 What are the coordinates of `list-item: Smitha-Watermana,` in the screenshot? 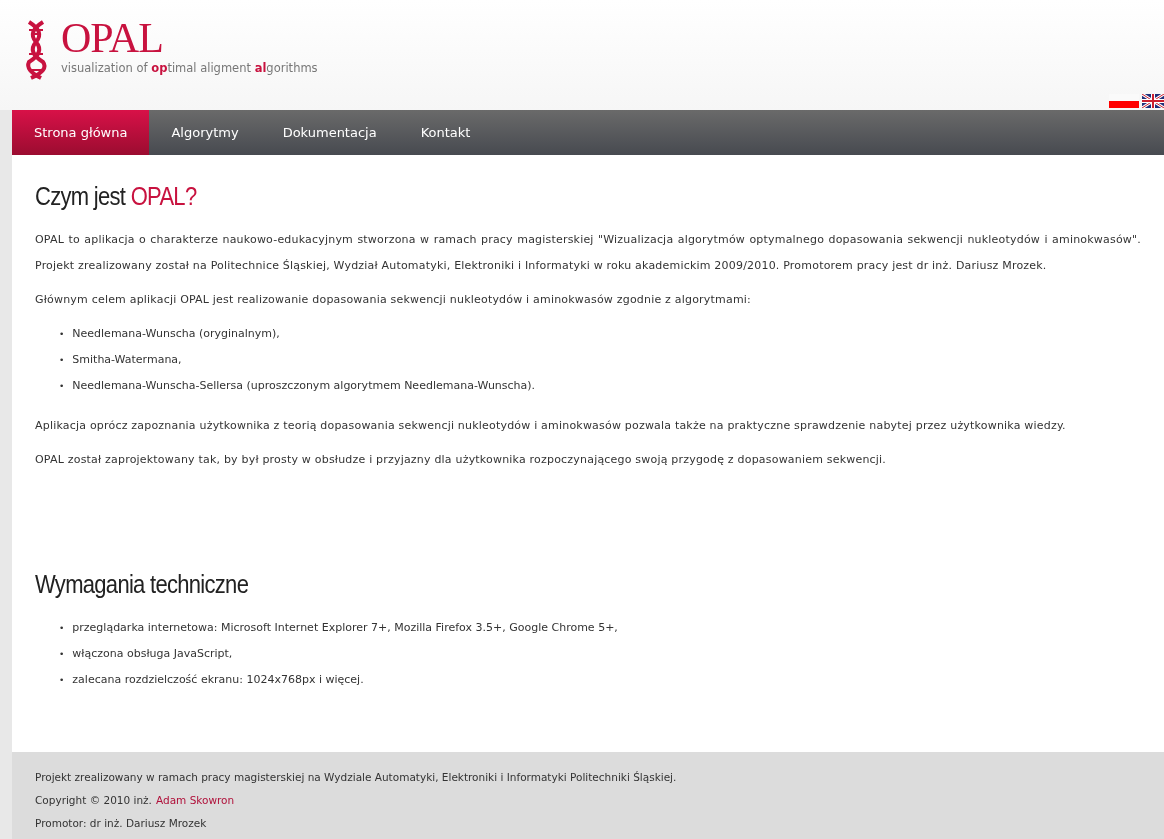 It's located at (127, 360).